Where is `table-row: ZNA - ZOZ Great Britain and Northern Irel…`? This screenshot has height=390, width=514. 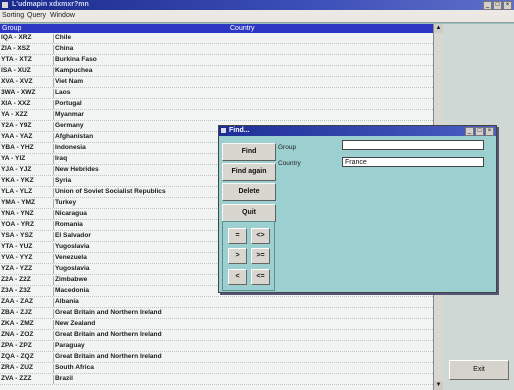
table-row: ZNA - ZOZ Great Britain and Northern Irel… is located at coordinates (216, 336).